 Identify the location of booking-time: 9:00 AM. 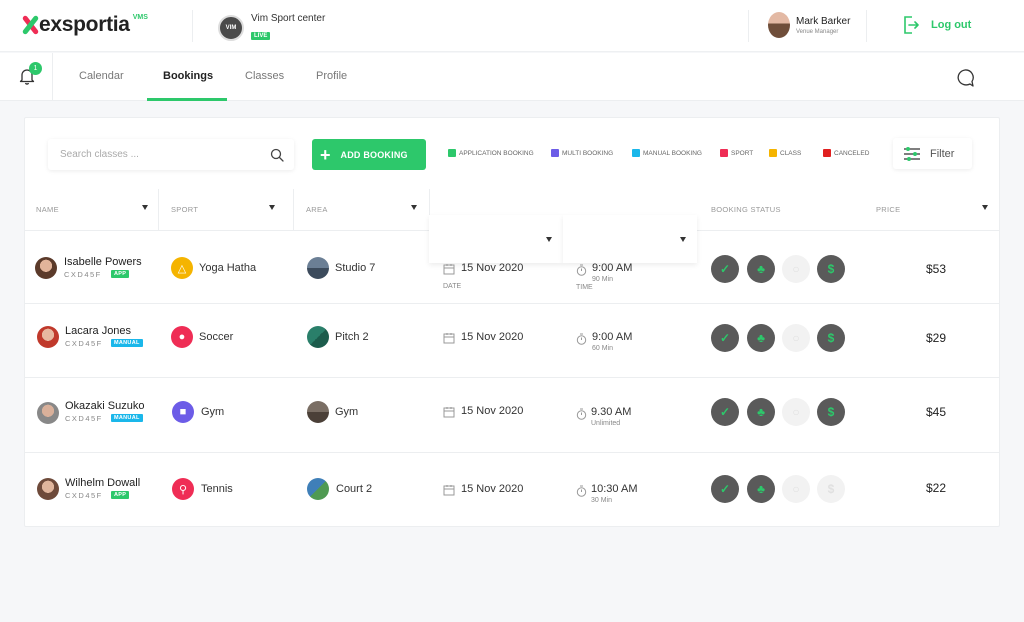
(612, 268).